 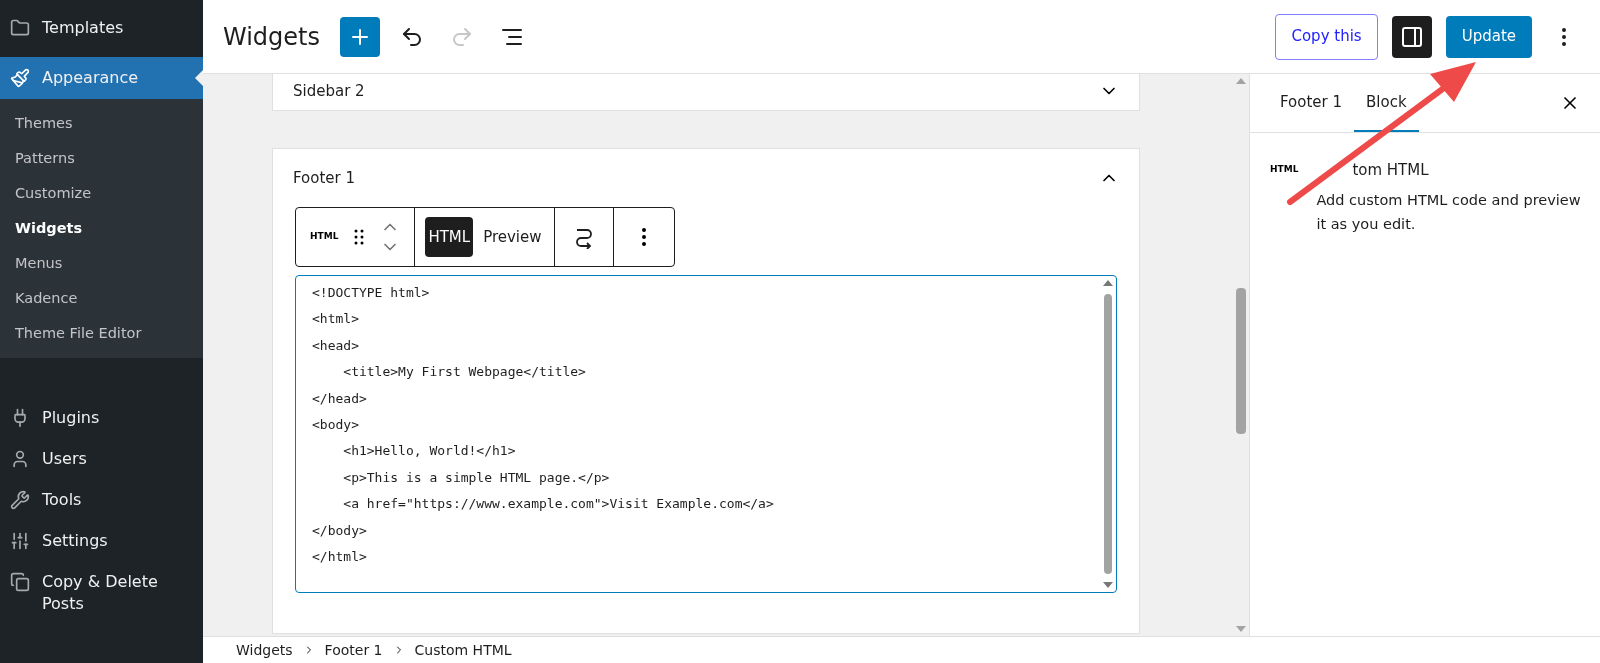 I want to click on widget-area-title: Sidebar 2, so click(x=329, y=91).